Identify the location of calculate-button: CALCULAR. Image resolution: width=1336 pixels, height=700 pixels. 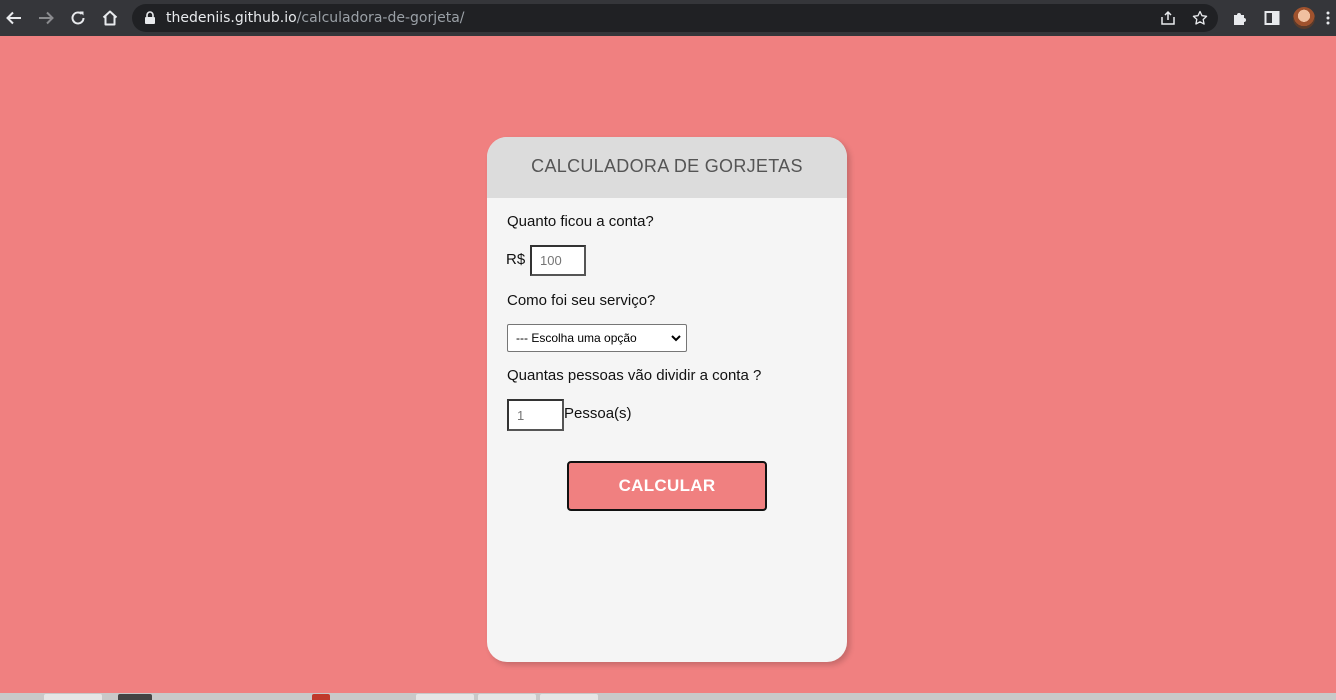
(667, 486).